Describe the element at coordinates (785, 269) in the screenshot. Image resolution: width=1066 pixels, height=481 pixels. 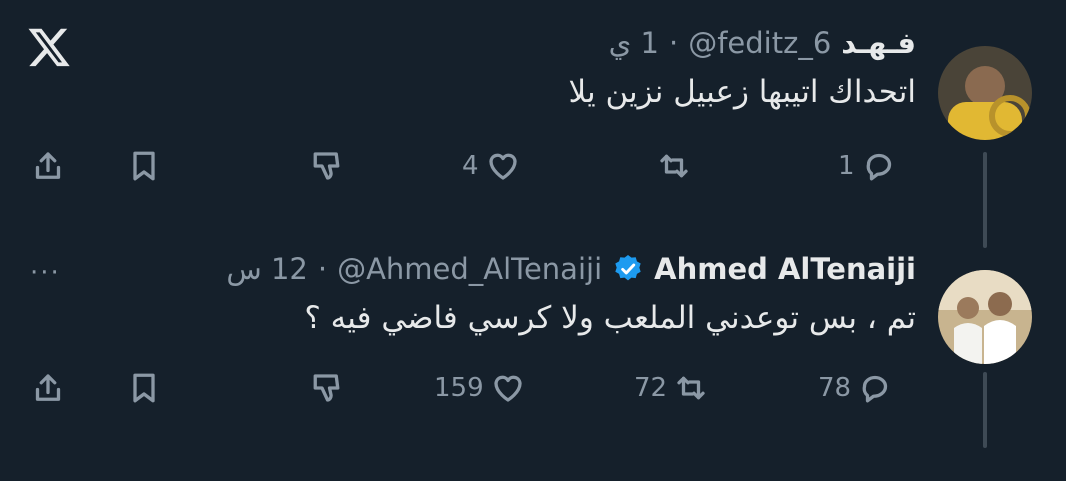
I see `display-name: Ahmed AlTenaiji` at that location.